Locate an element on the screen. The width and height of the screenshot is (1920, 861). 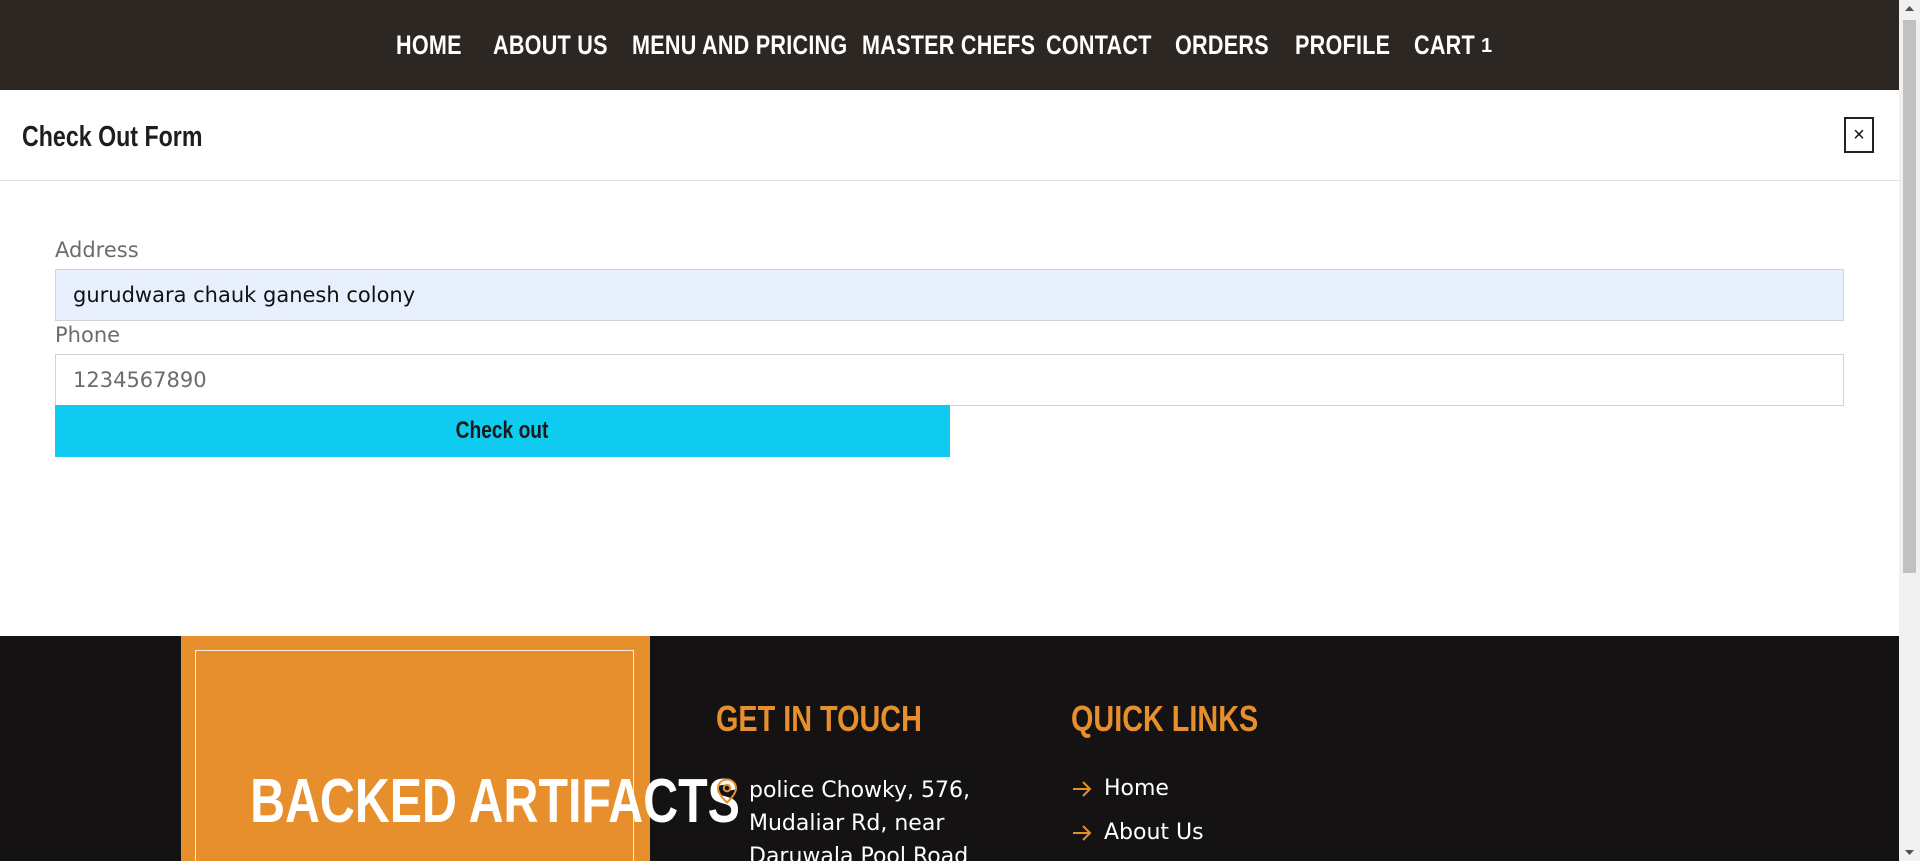
modal-title: Check Out Form is located at coordinates (112, 137).